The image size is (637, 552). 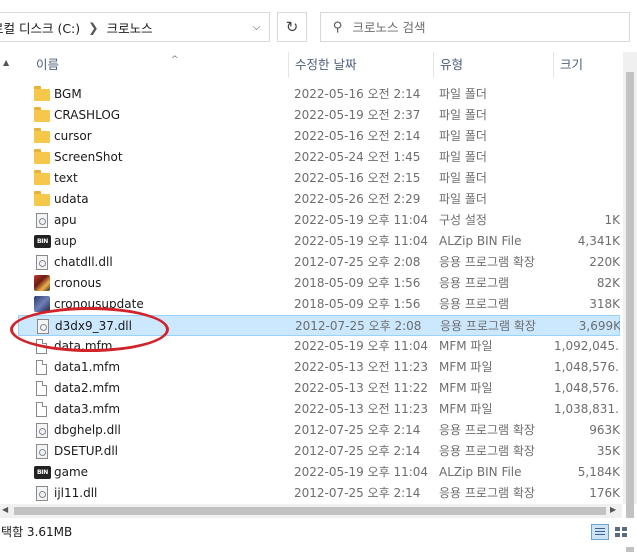 I want to click on file-row: text 2022-05-16 오전 2:15 파일 폴더, so click(x=319, y=178).